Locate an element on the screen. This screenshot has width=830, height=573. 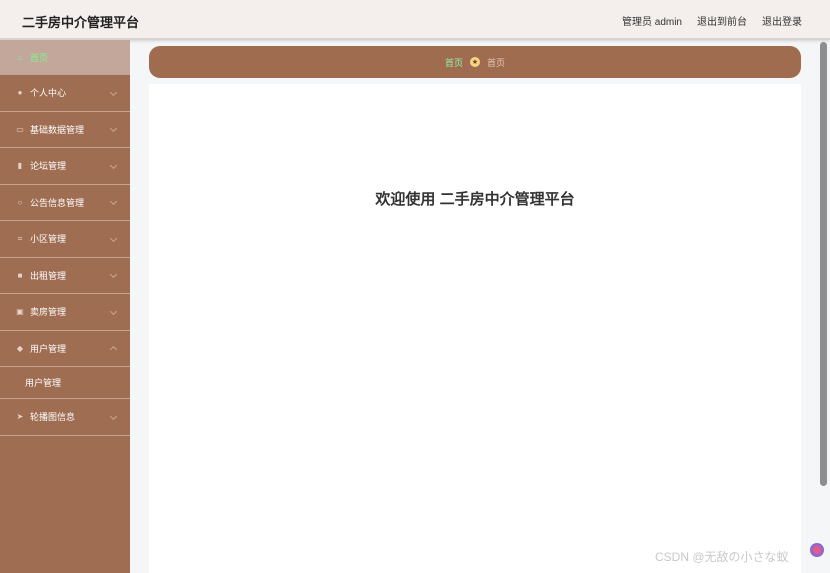
sidebar-item-community: ⌗ 小区管理 is located at coordinates (65, 239).